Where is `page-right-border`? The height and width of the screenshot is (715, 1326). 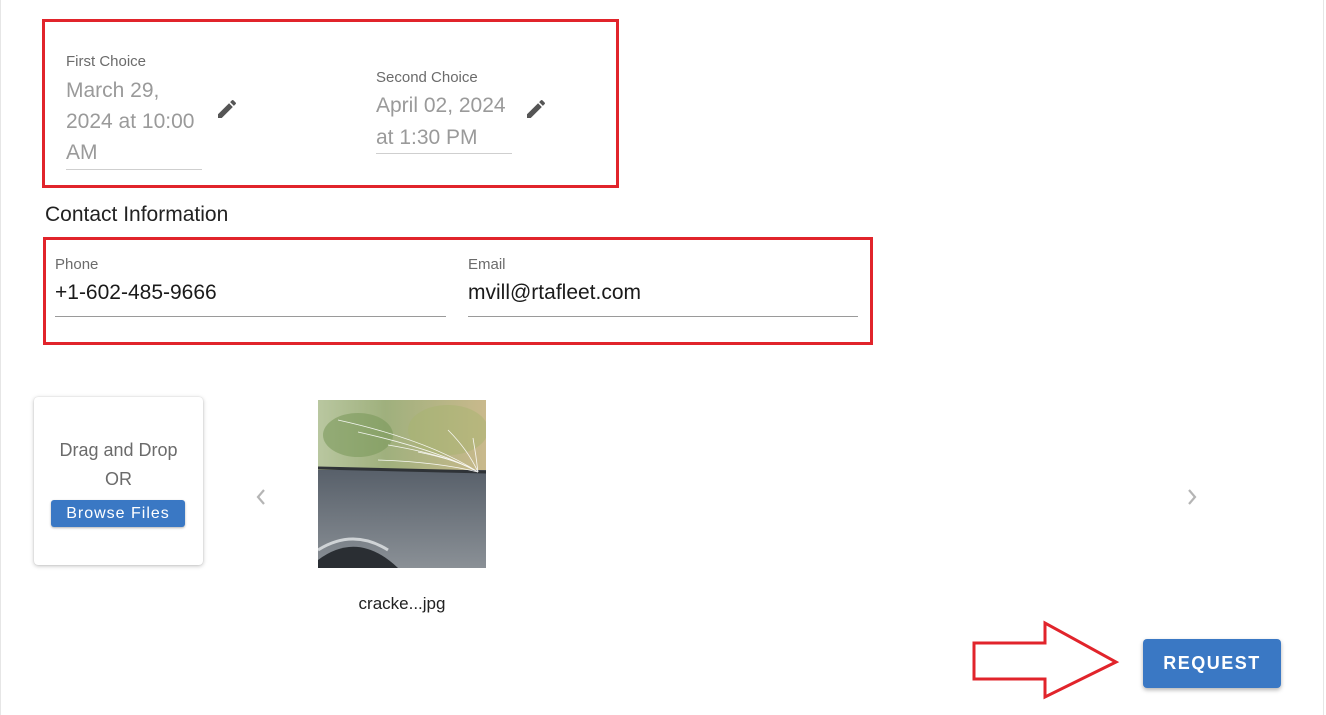
page-right-border is located at coordinates (1323, 357).